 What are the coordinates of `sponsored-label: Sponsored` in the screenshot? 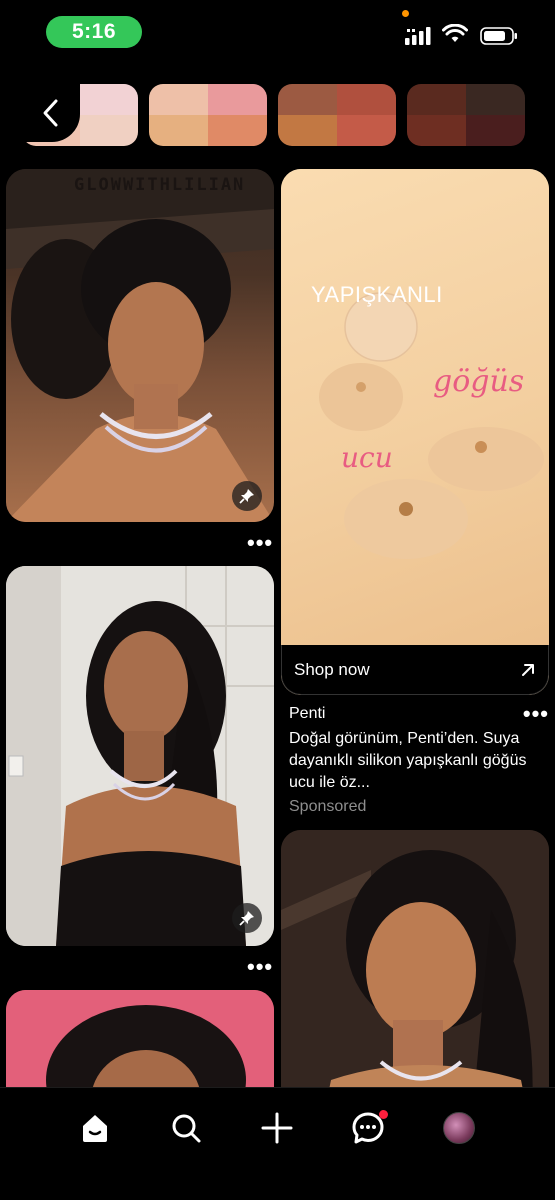 It's located at (328, 806).